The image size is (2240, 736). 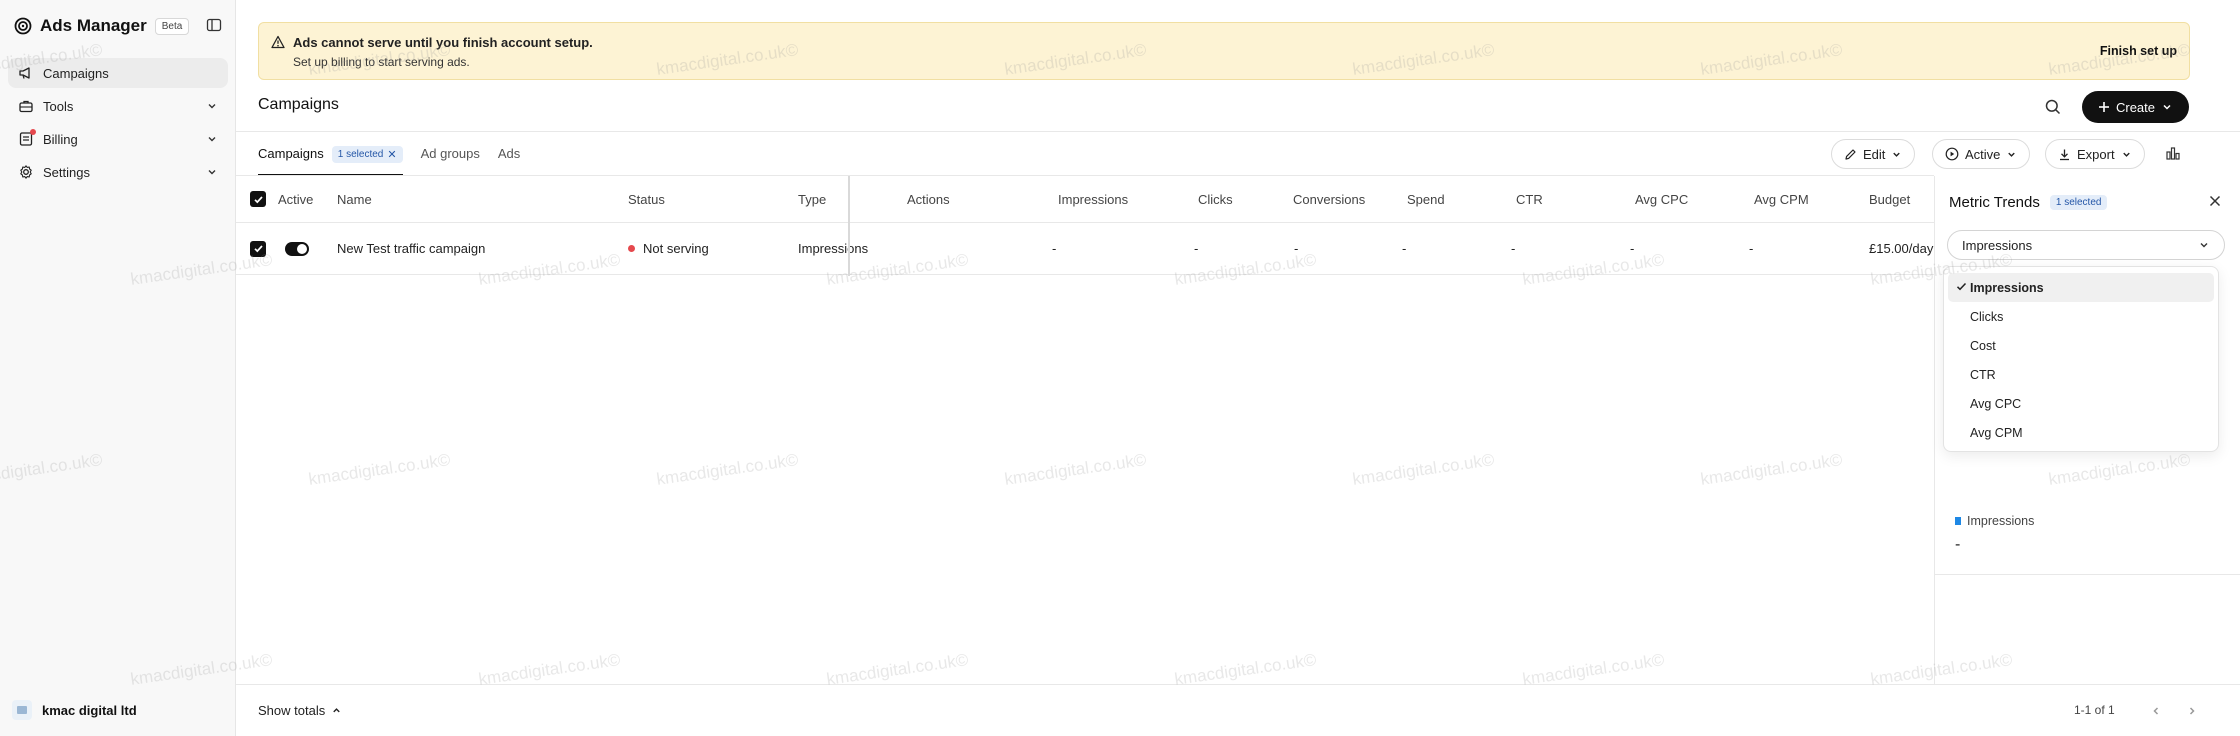 What do you see at coordinates (60, 139) in the screenshot?
I see `sidebar-item-label: Billing` at bounding box center [60, 139].